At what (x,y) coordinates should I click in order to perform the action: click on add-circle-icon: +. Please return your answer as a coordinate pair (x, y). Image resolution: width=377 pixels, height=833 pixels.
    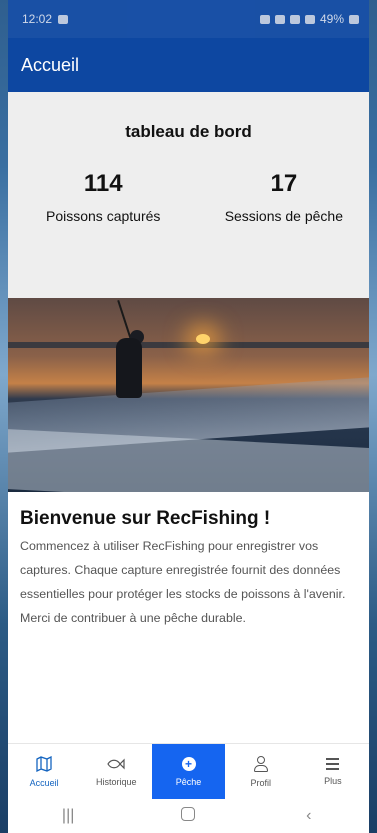
    Looking at the image, I should click on (188, 763).